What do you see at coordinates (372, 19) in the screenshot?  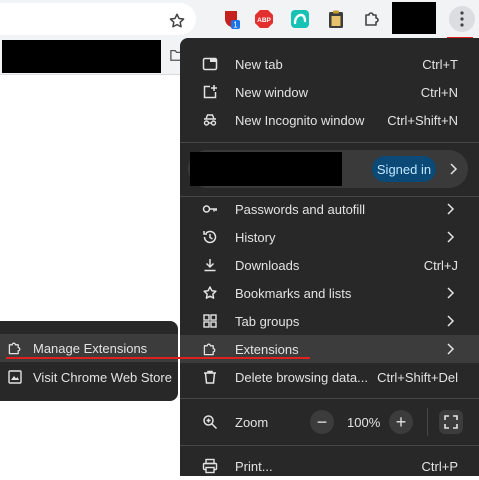 I see `extensions-puzzle-icon` at bounding box center [372, 19].